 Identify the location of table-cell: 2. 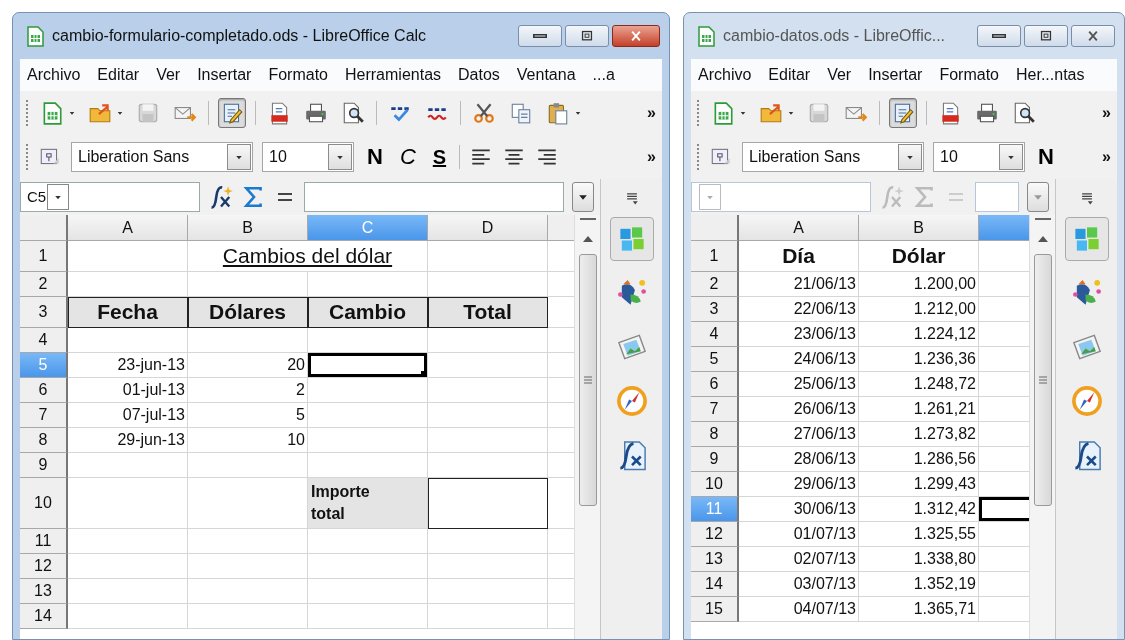
(248, 390).